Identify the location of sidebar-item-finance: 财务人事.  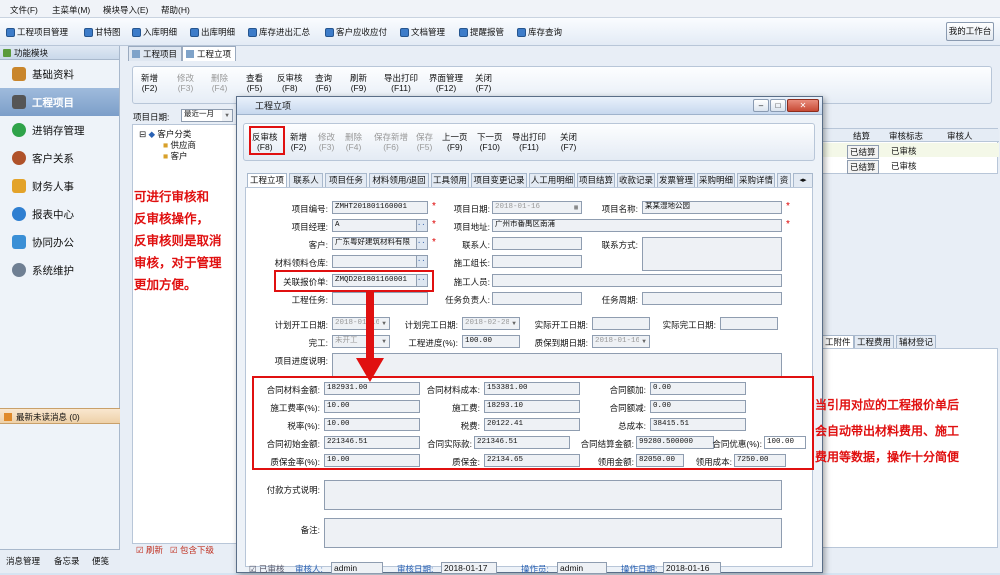
(59, 186).